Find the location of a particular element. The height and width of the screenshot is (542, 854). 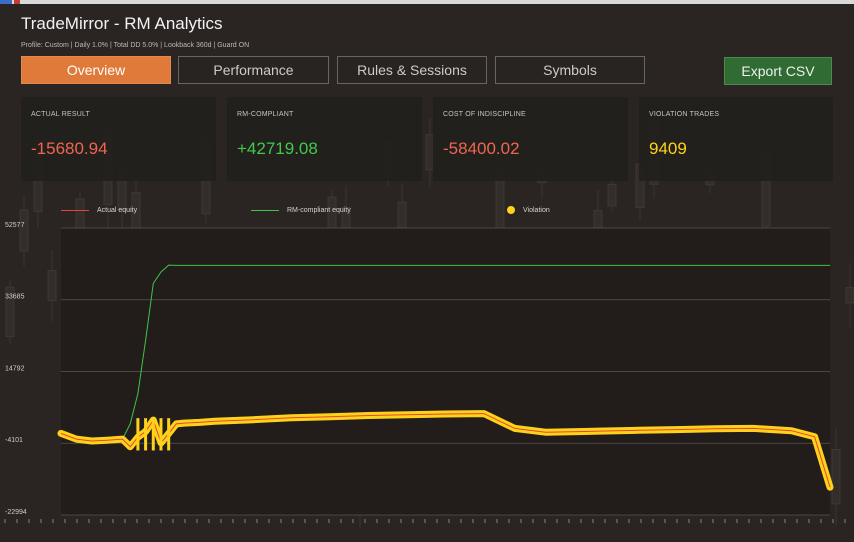

card-label: ACTUAL RESULT is located at coordinates (60, 114).